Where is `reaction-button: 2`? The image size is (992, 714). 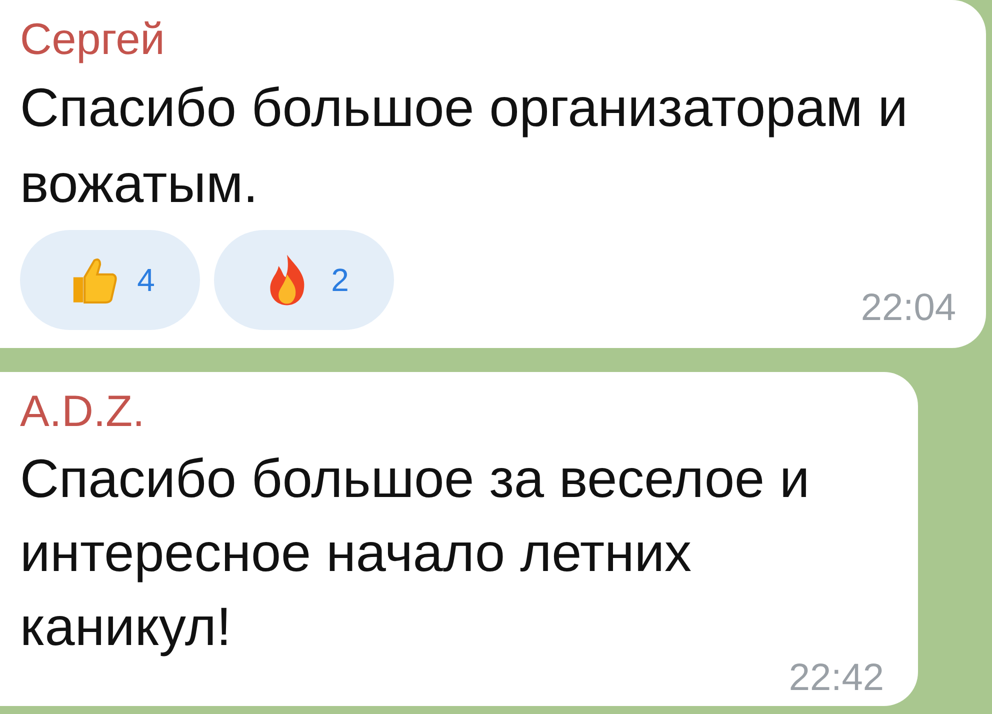
reaction-button: 2 is located at coordinates (304, 280).